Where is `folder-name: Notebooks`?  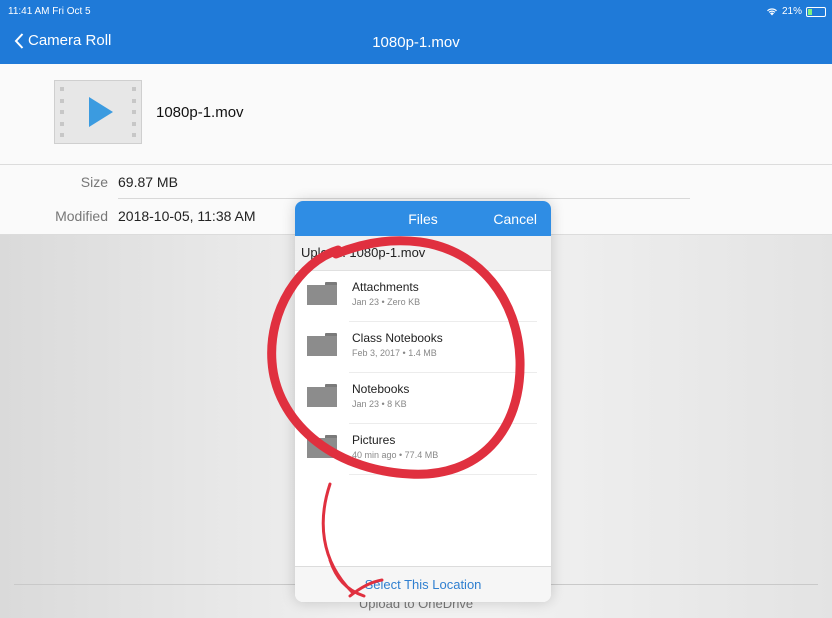 folder-name: Notebooks is located at coordinates (381, 389).